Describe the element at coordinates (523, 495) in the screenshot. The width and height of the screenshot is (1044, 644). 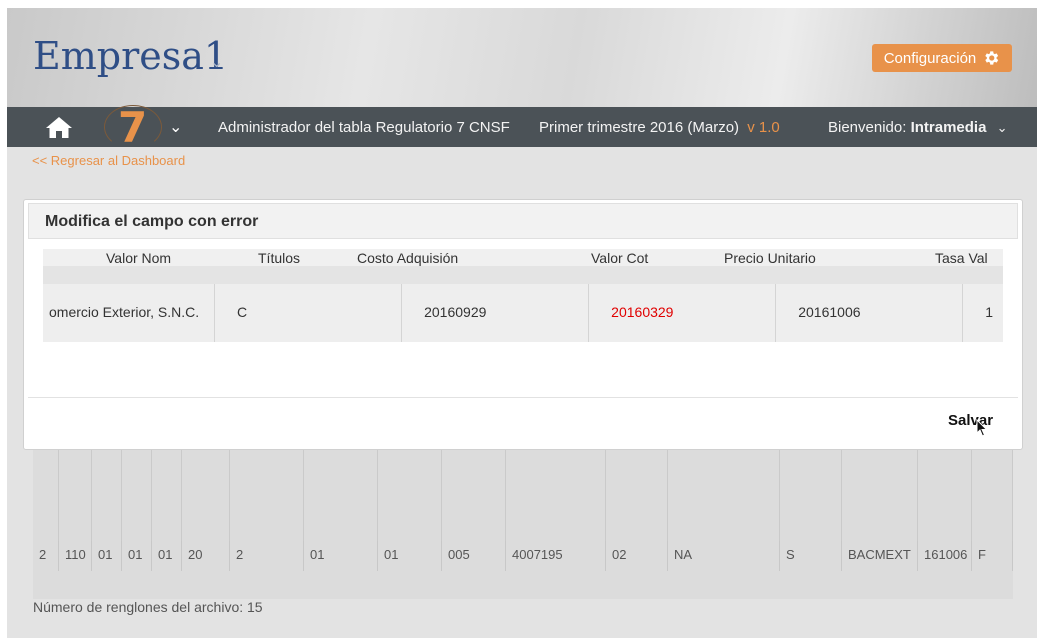
I see `table-grid` at that location.